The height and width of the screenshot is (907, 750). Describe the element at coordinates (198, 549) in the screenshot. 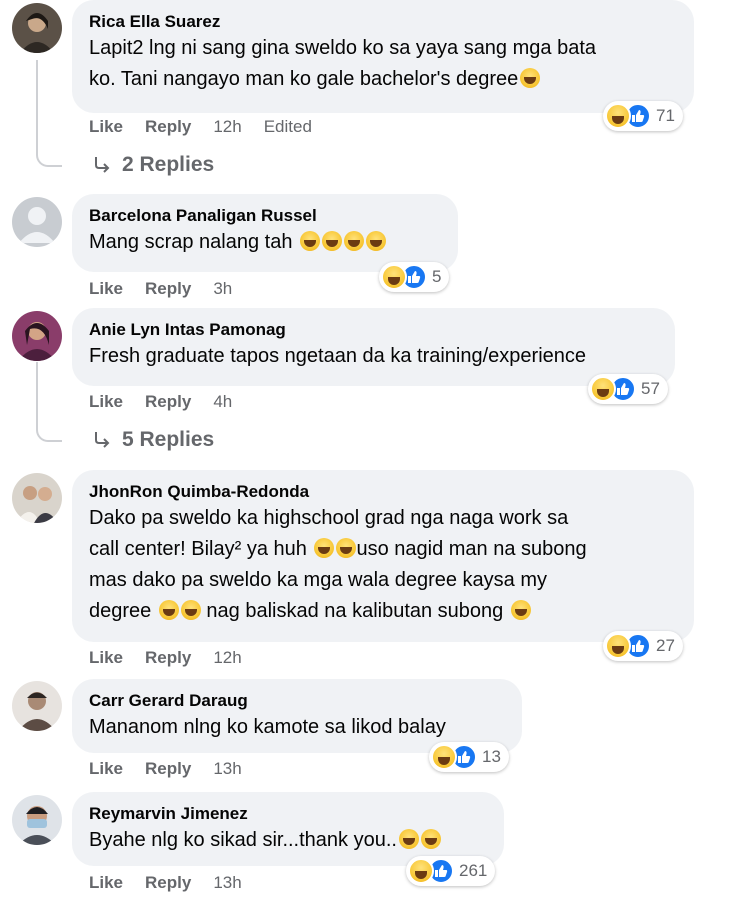

I see `comment-line: call center! Bilay² ya huh` at that location.